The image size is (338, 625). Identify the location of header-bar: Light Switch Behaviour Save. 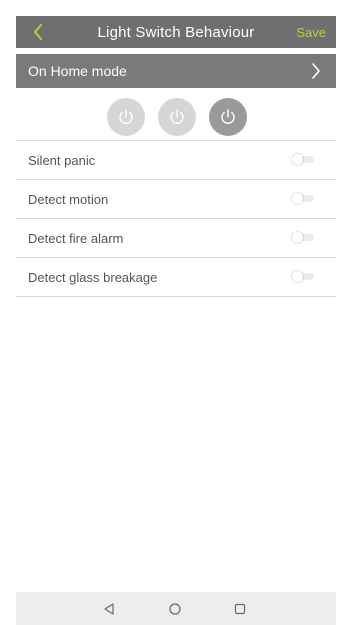
(176, 32).